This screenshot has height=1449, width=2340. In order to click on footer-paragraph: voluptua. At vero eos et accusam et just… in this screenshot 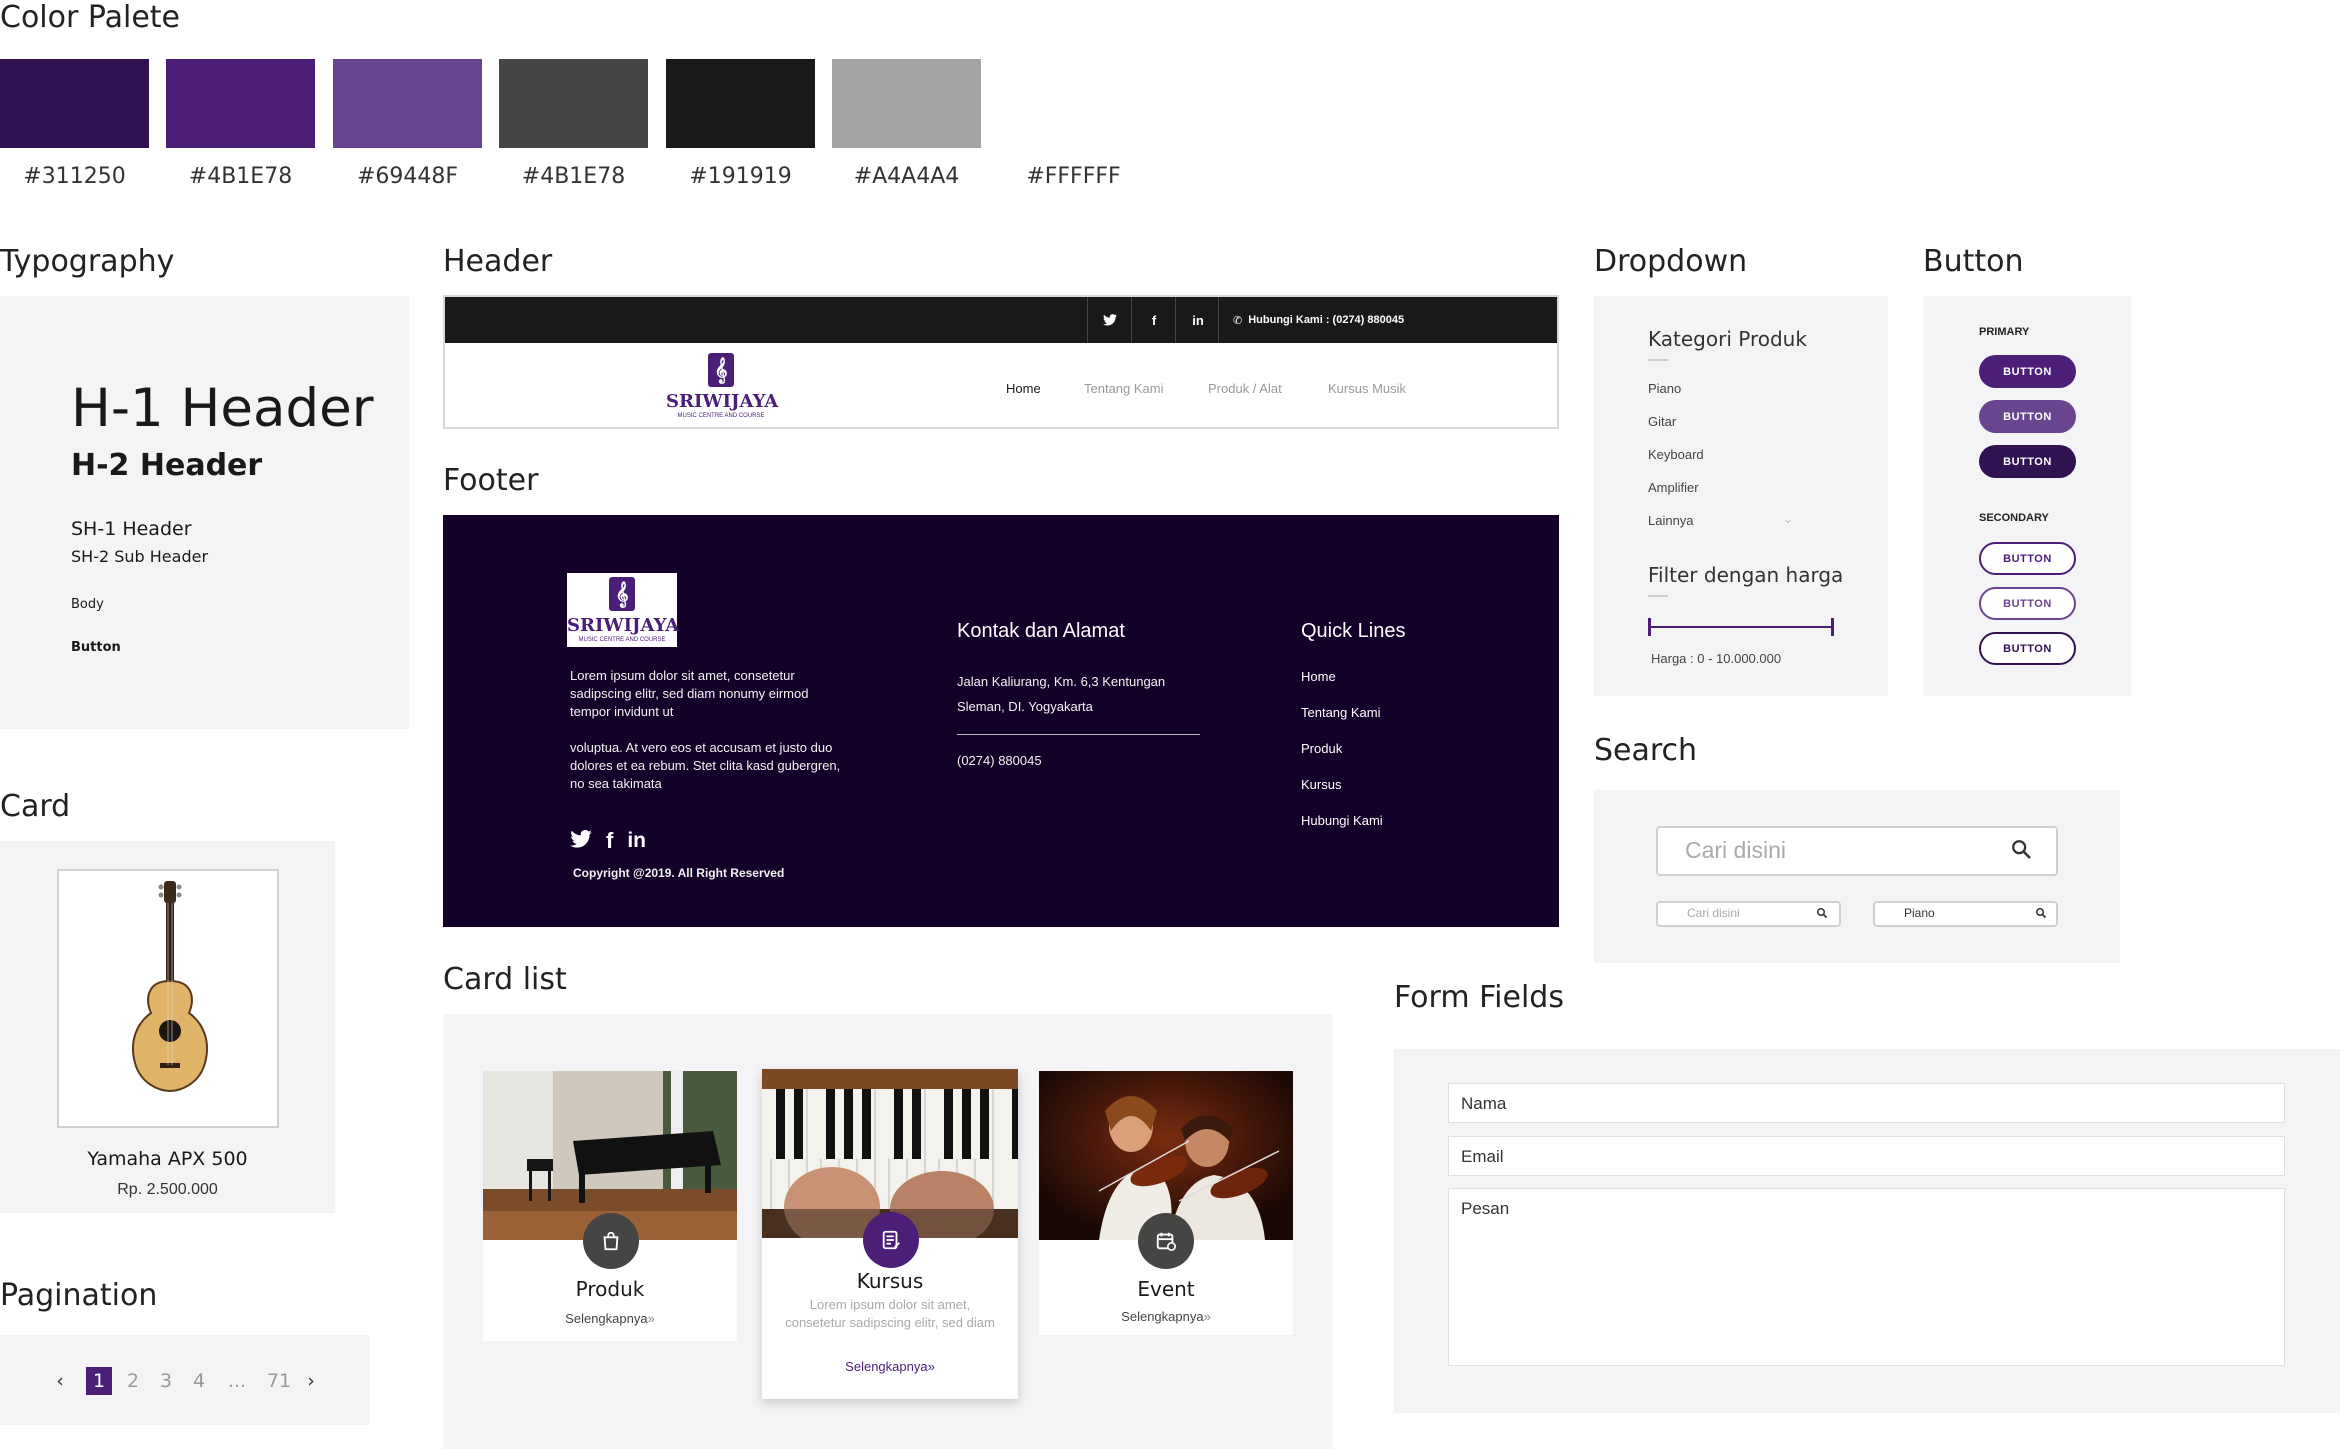, I will do `click(705, 765)`.